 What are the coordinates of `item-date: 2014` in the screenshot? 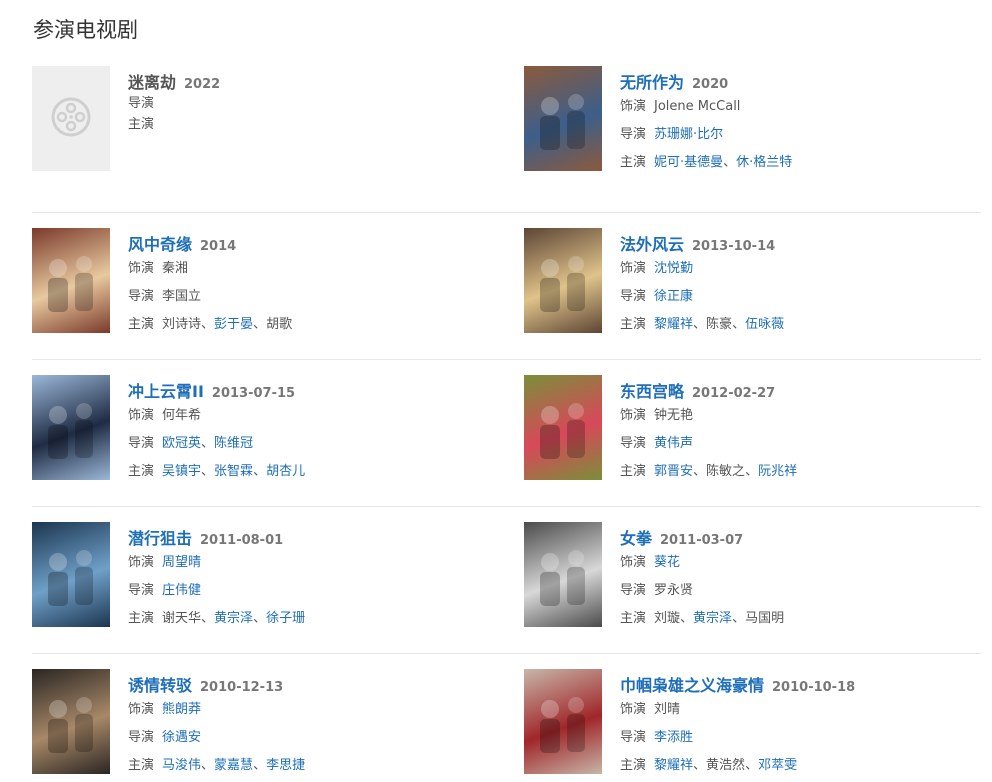 It's located at (218, 246).